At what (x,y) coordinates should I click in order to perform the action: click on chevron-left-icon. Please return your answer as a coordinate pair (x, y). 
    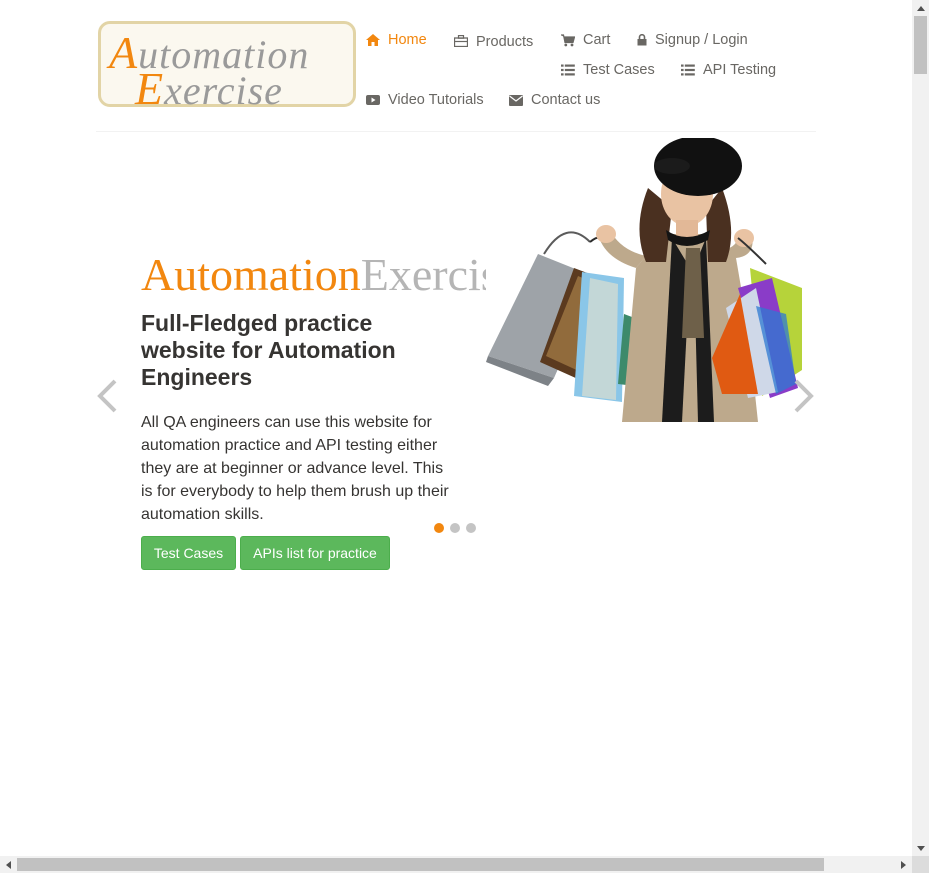
    Looking at the image, I should click on (107, 396).